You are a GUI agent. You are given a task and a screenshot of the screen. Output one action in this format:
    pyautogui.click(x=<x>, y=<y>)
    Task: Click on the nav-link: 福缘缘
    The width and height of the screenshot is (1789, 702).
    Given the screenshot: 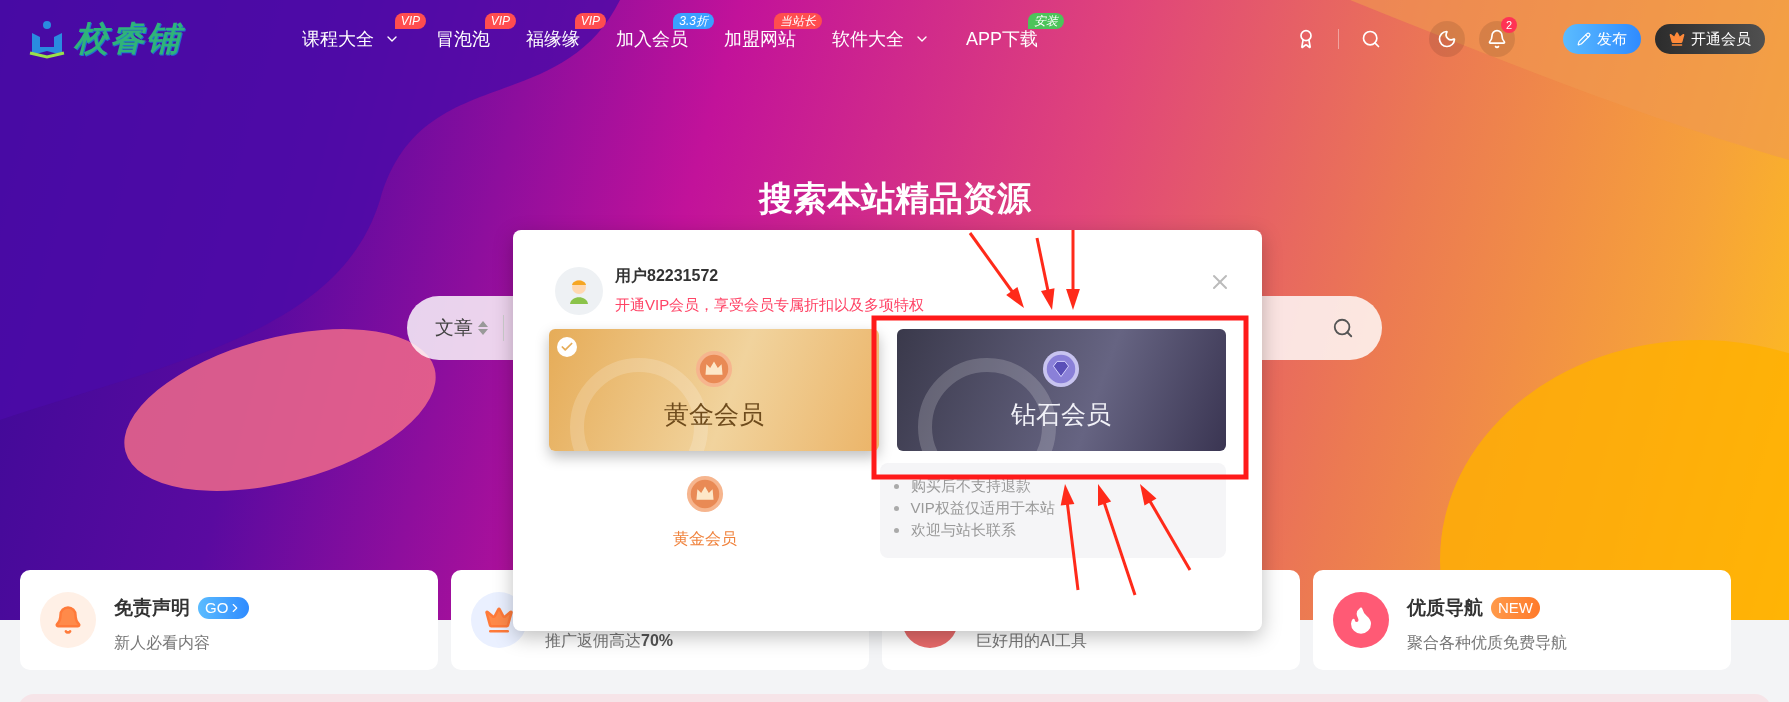 What is the action you would take?
    pyautogui.click(x=553, y=39)
    